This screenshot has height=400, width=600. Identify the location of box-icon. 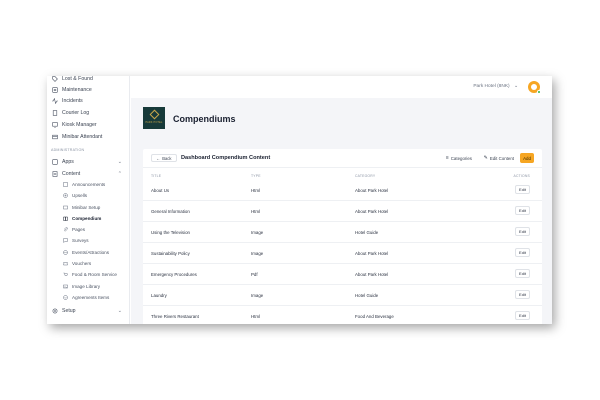
(54, 137).